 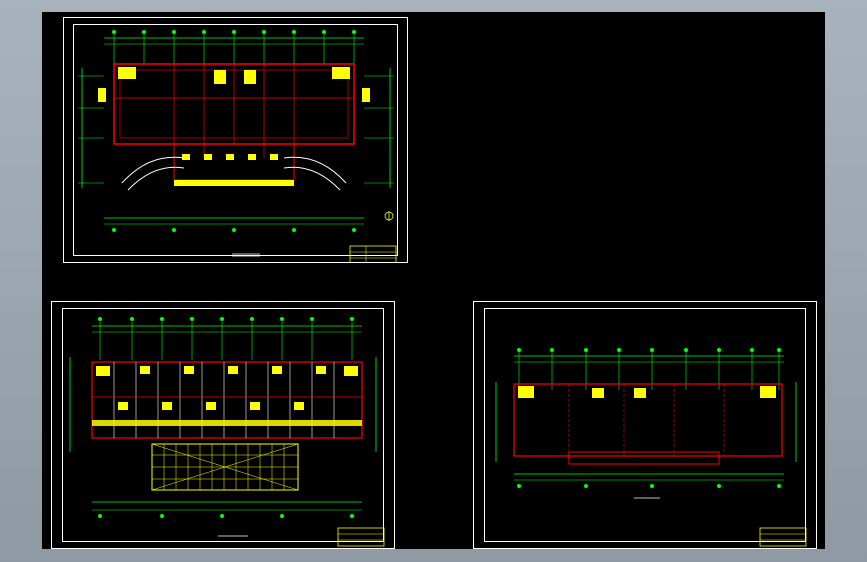 I want to click on roof-plan-drawing, so click(x=651, y=447).